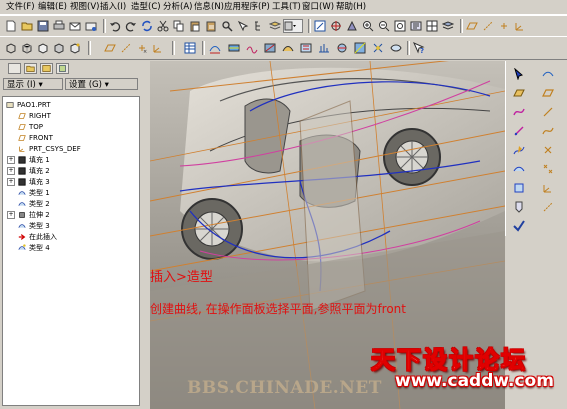 The image size is (567, 409). Describe the element at coordinates (288, 48) in the screenshot. I see `analysis-5-icon` at that location.